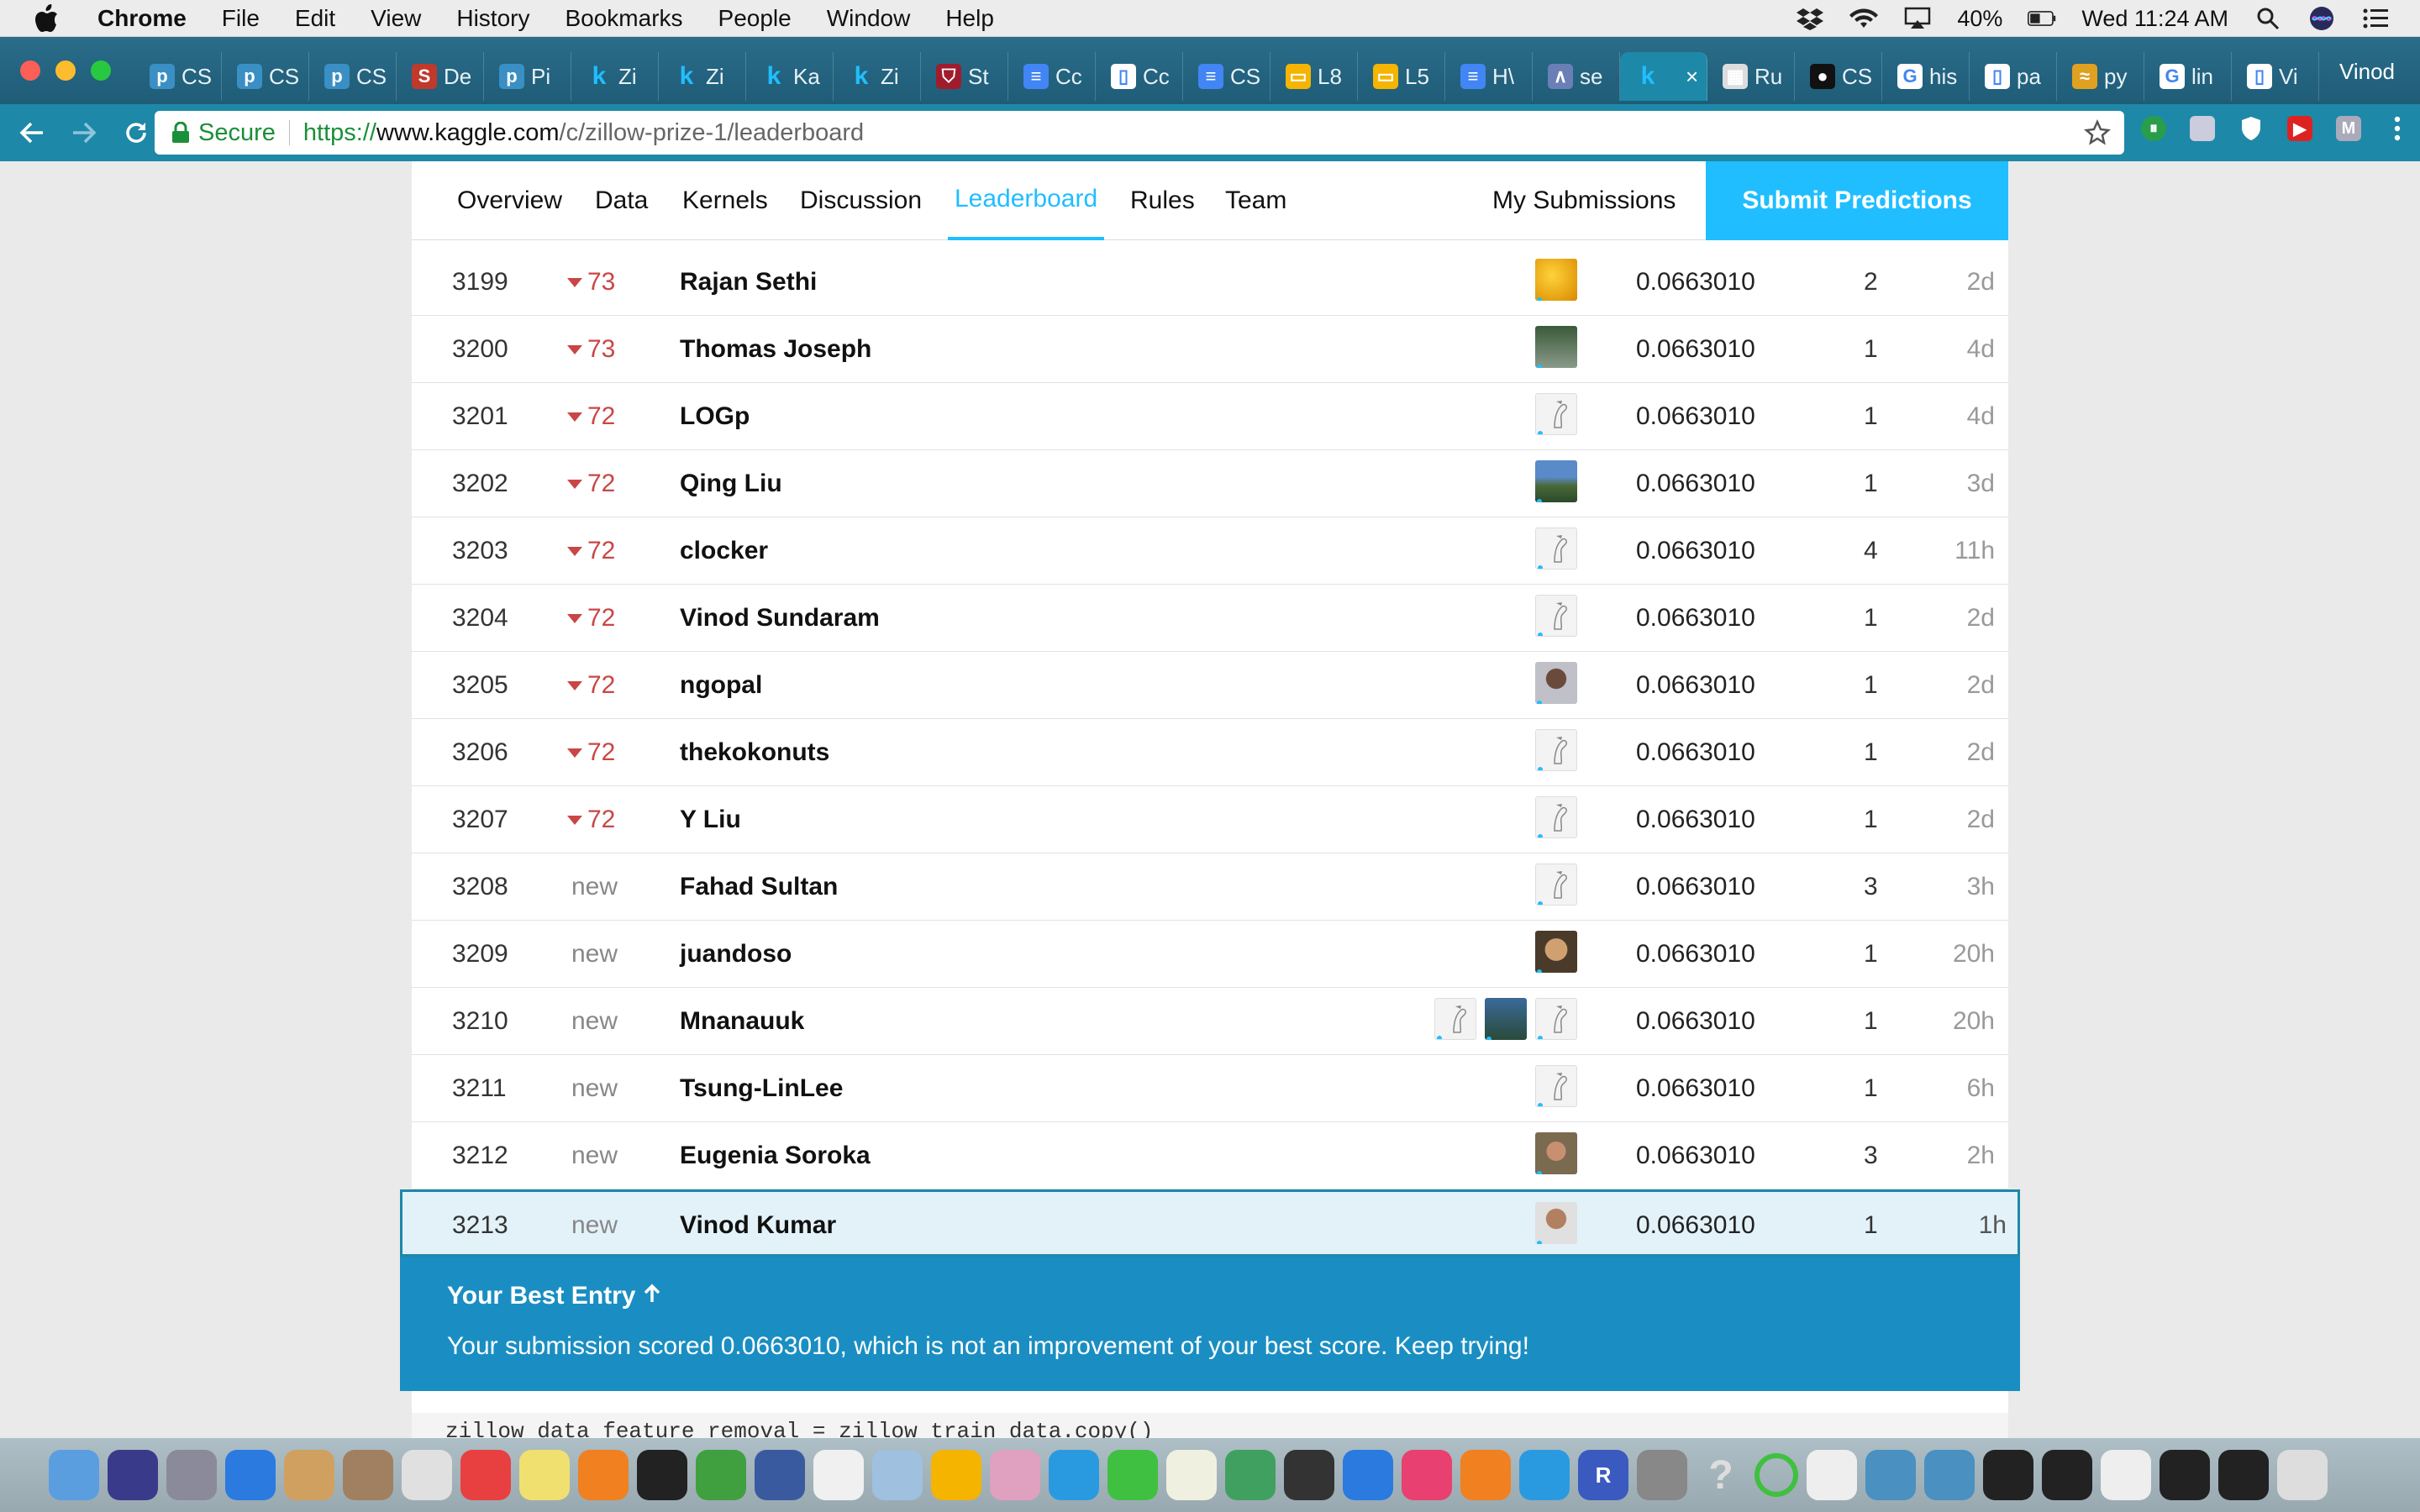  I want to click on team-name: thekokonuts, so click(754, 752).